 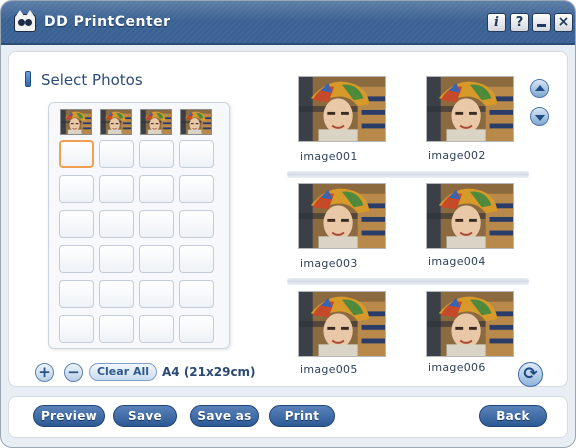 I want to click on section-marker, so click(x=28, y=79).